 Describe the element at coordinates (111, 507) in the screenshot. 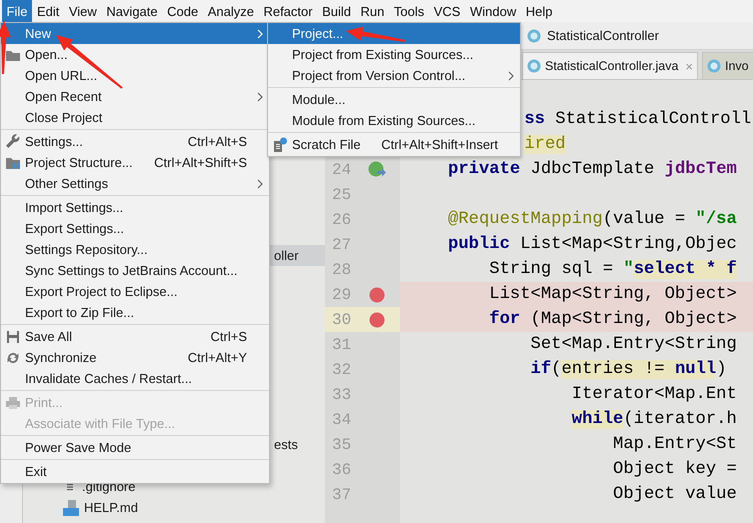

I see `tree-item: HELP.md` at that location.